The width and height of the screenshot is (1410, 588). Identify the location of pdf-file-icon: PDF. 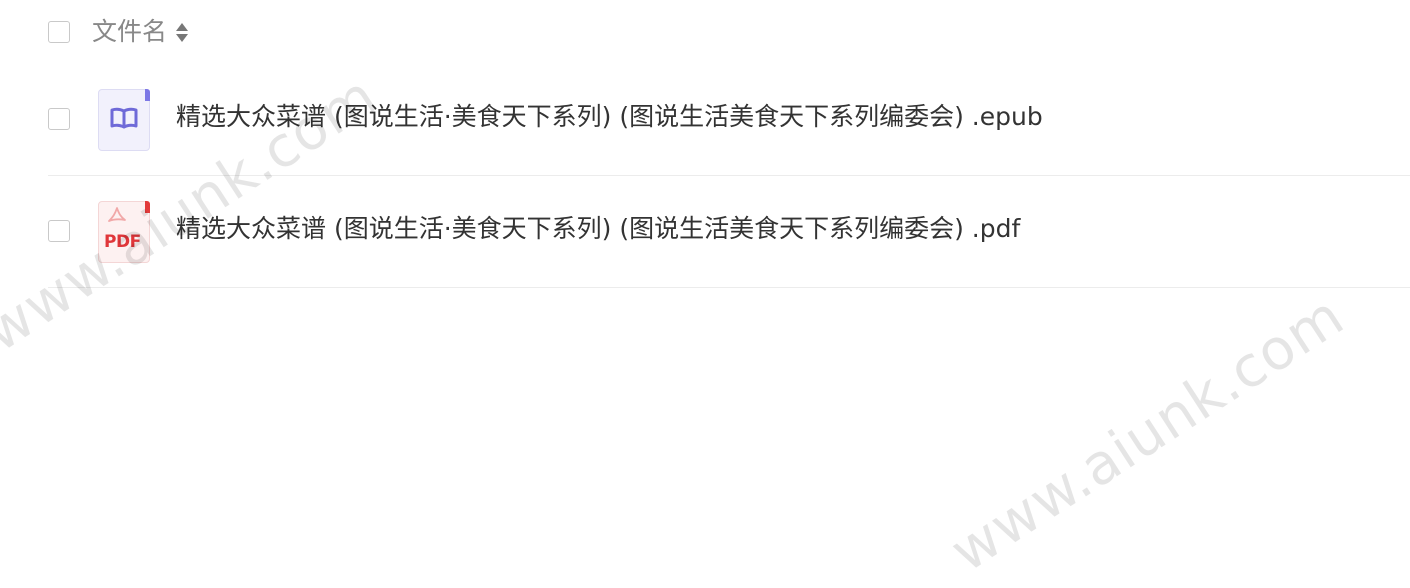
(124, 232).